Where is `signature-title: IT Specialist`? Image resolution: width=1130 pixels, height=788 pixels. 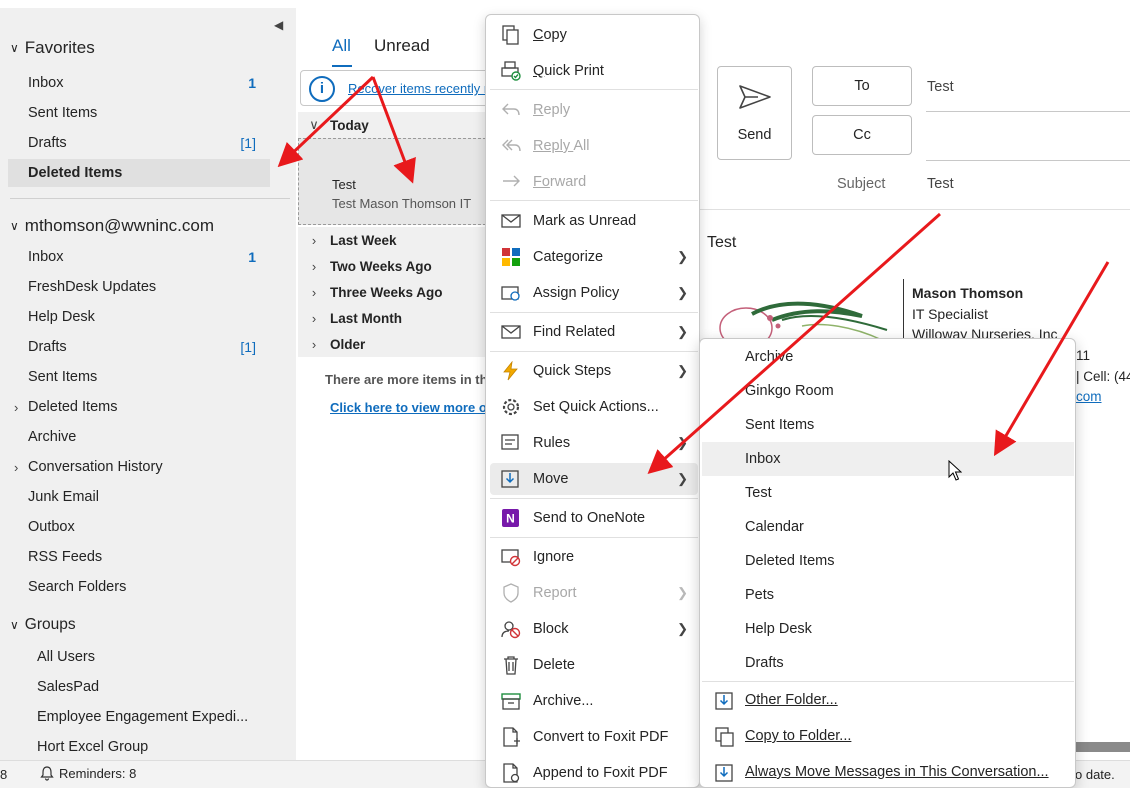 signature-title: IT Specialist is located at coordinates (950, 314).